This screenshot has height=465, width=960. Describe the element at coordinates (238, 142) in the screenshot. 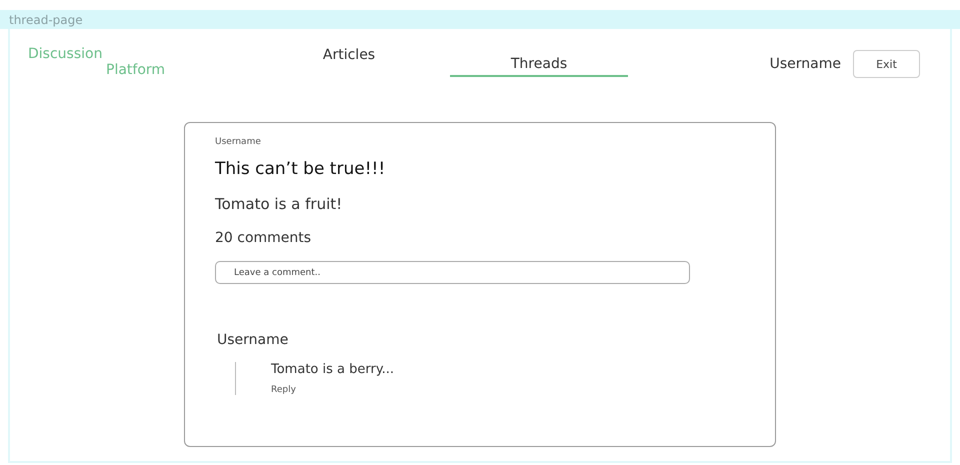

I see `author-name: Username` at that location.